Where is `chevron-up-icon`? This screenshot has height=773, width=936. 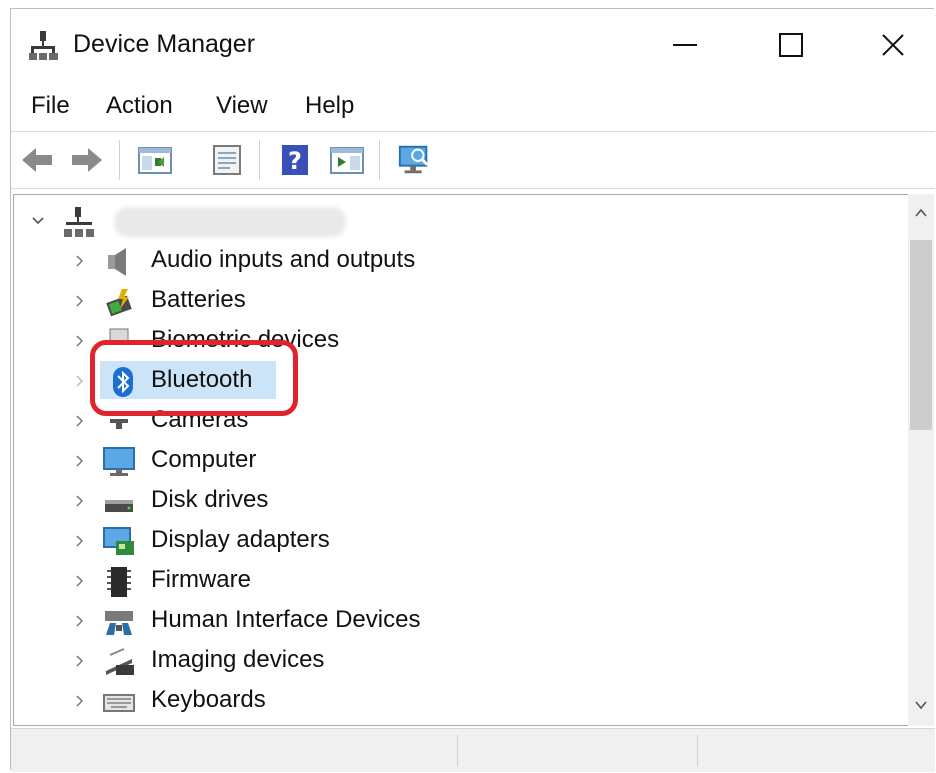 chevron-up-icon is located at coordinates (921, 212).